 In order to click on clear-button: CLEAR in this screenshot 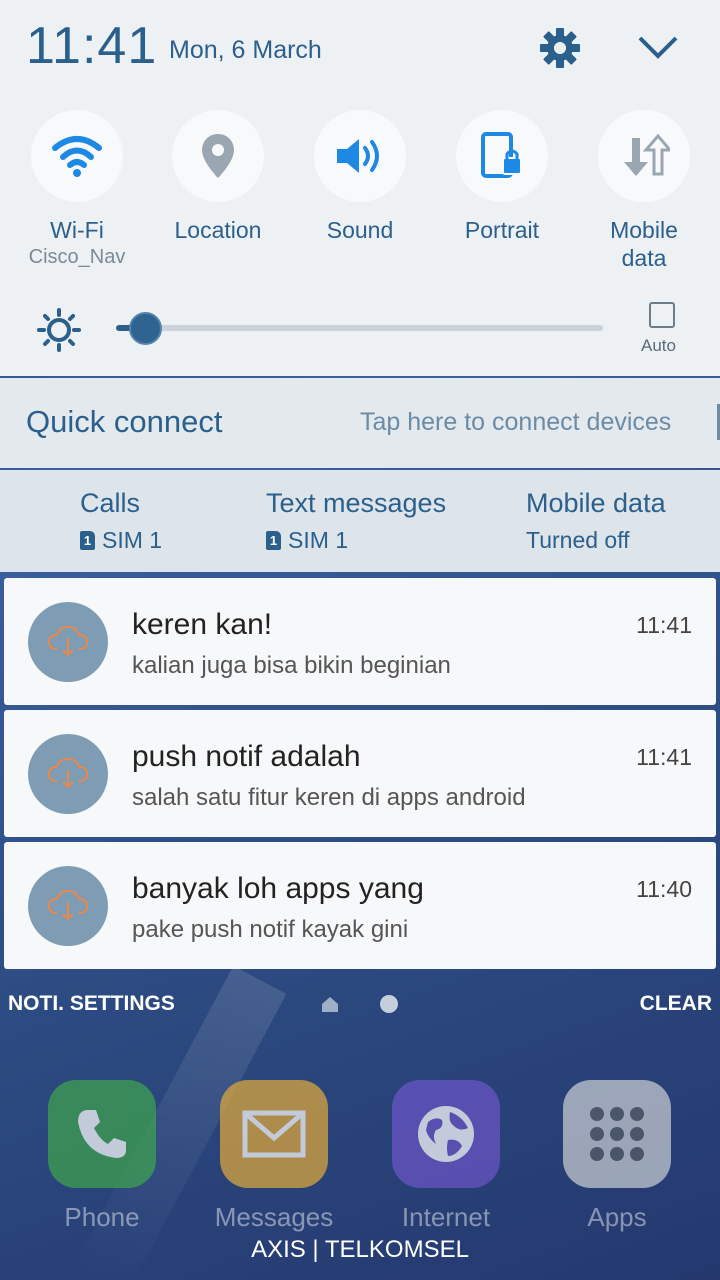, I will do `click(676, 1004)`.